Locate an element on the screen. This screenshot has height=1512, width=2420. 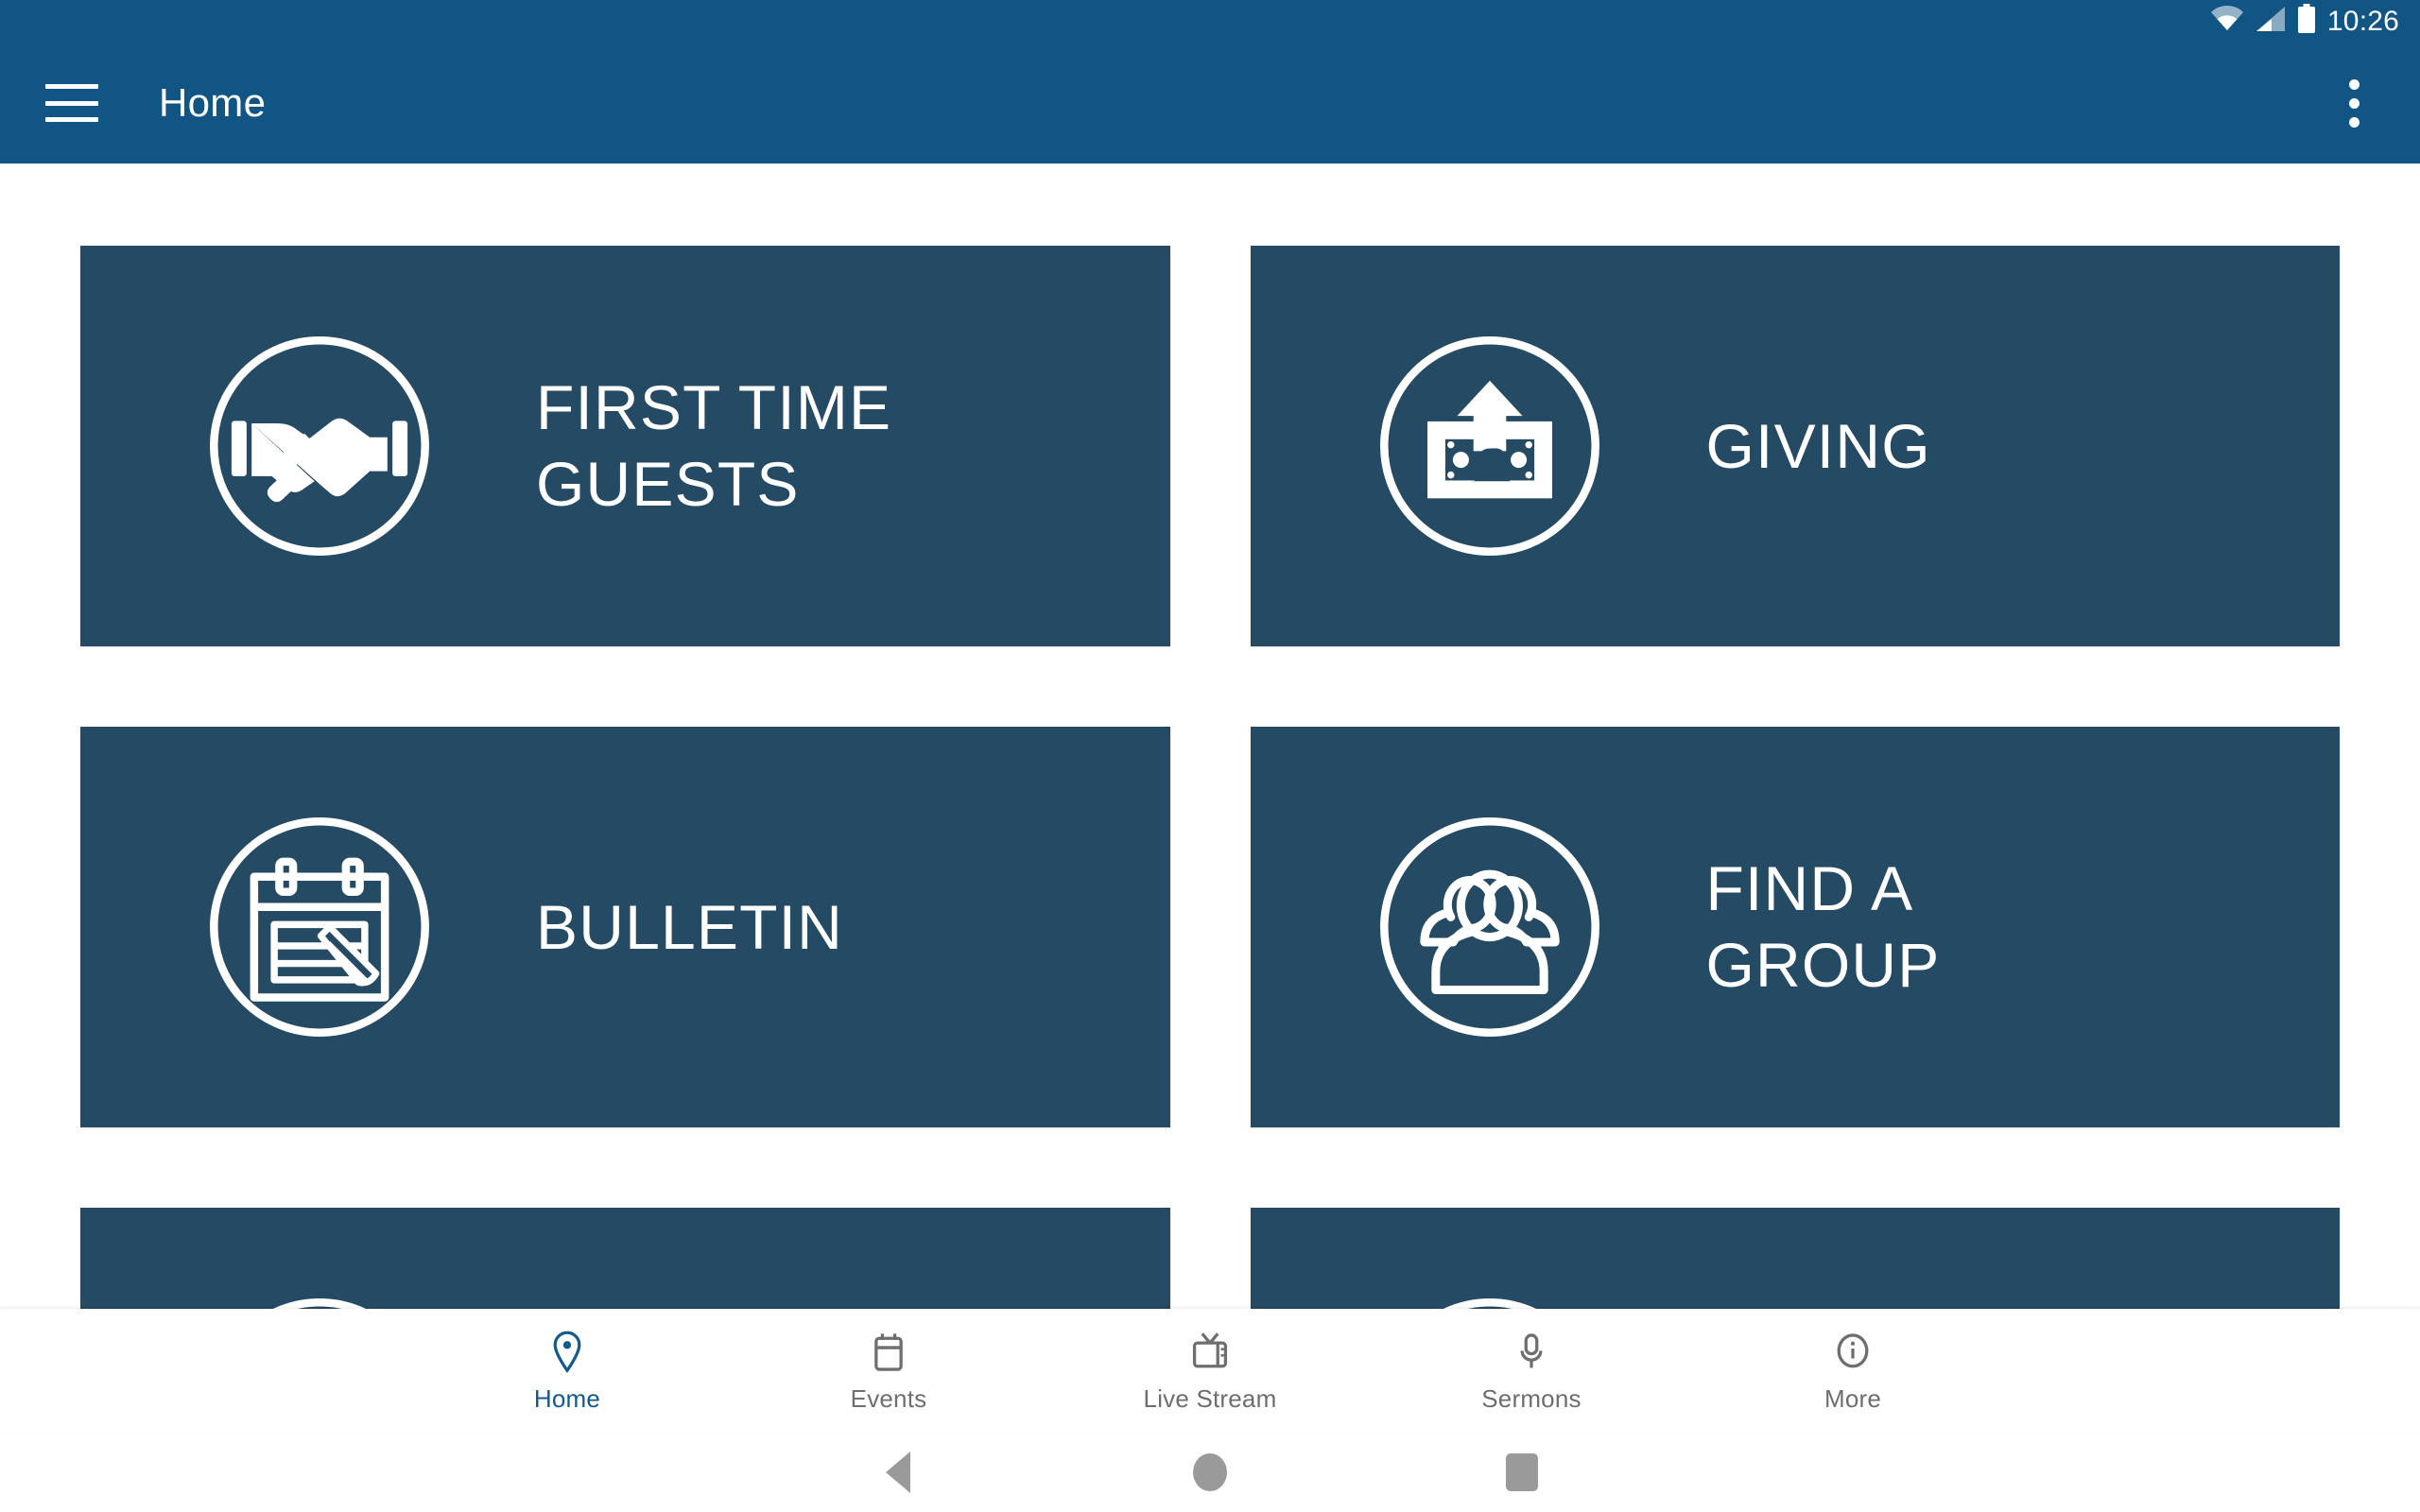
card-first-time-guests: FIRST TIME GUESTS is located at coordinates (625, 446).